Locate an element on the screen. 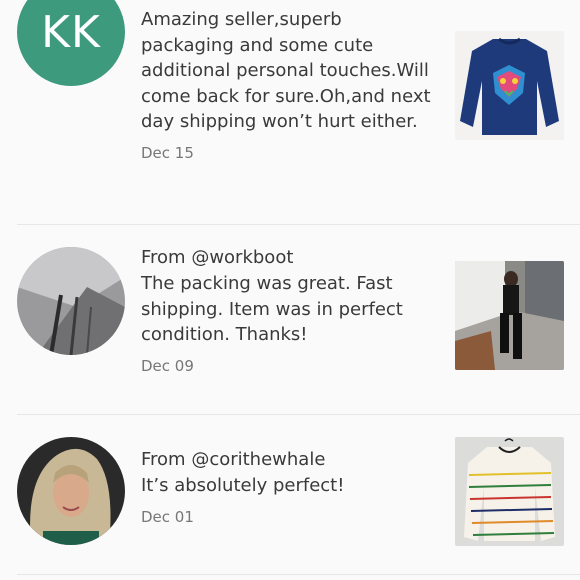 This screenshot has width=580, height=580. sweater-image is located at coordinates (509, 85).